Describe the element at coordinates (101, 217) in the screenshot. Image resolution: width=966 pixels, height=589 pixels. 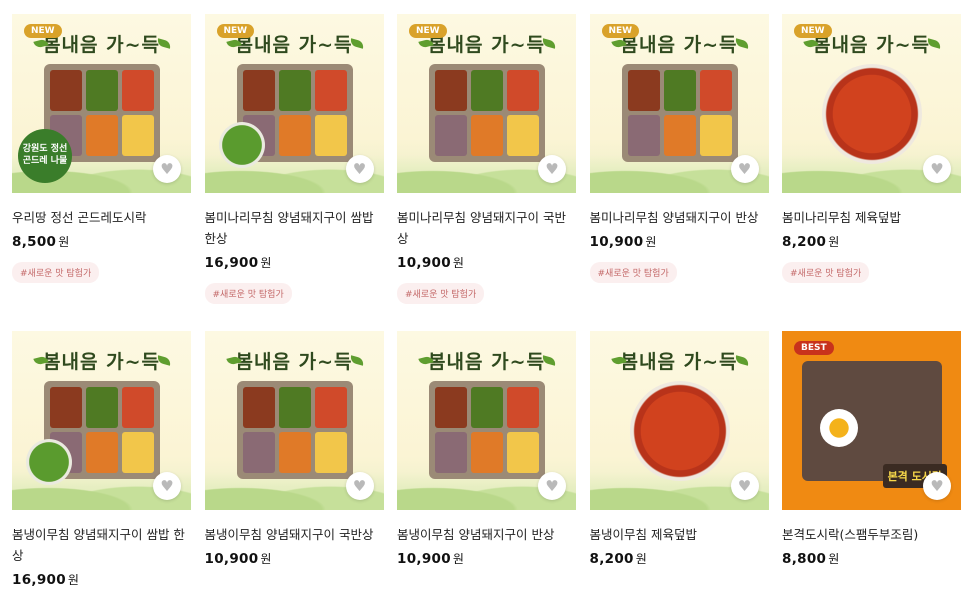
I see `product-name: 우리땅 정선 곤드레도시락` at that location.